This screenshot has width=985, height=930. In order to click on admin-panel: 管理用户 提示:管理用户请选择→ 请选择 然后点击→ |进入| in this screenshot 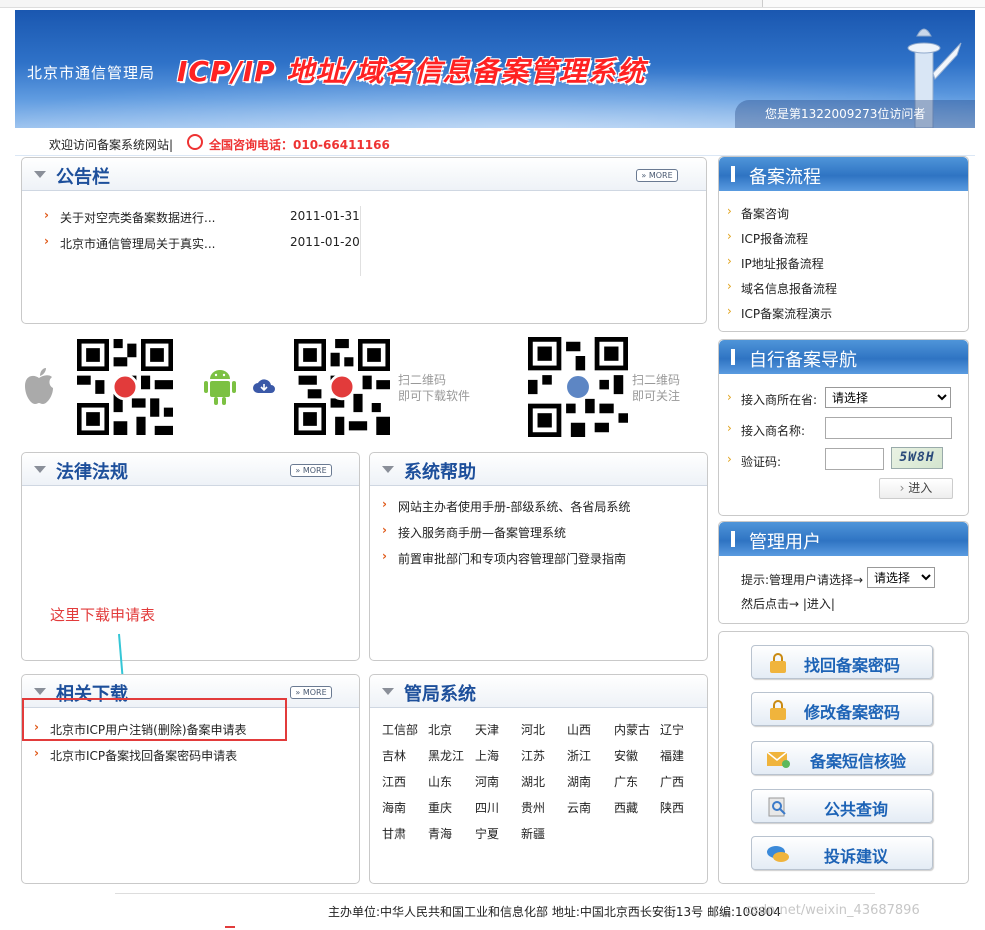, I will do `click(843, 572)`.